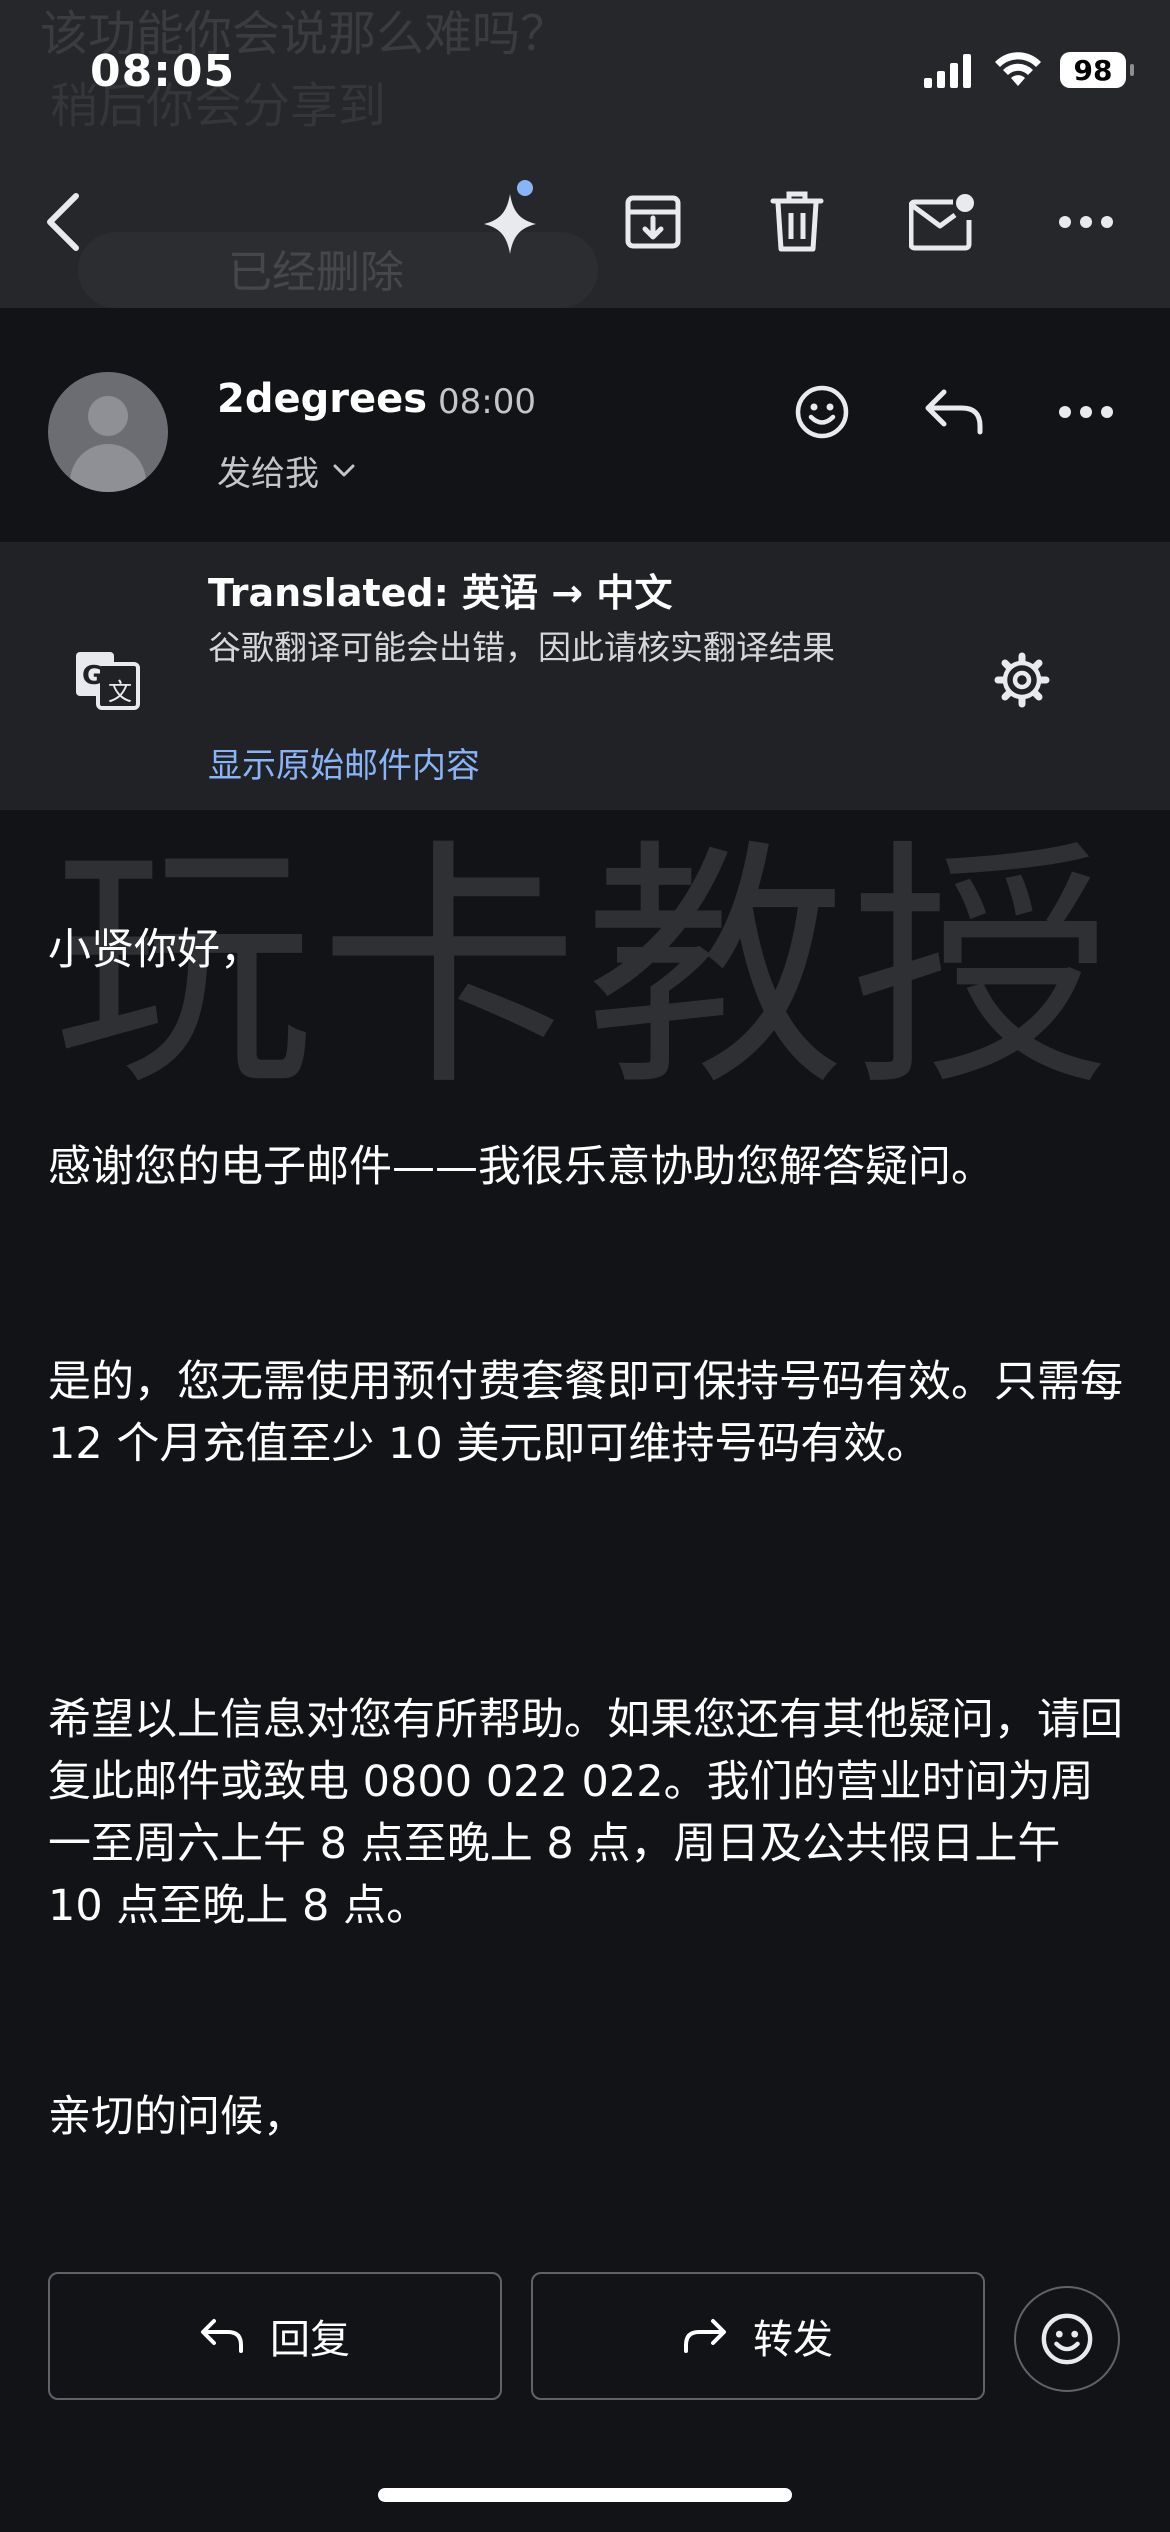 The image size is (1170, 2532). Describe the element at coordinates (177, 2117) in the screenshot. I see `body-closing: 亲切的问候，` at that location.